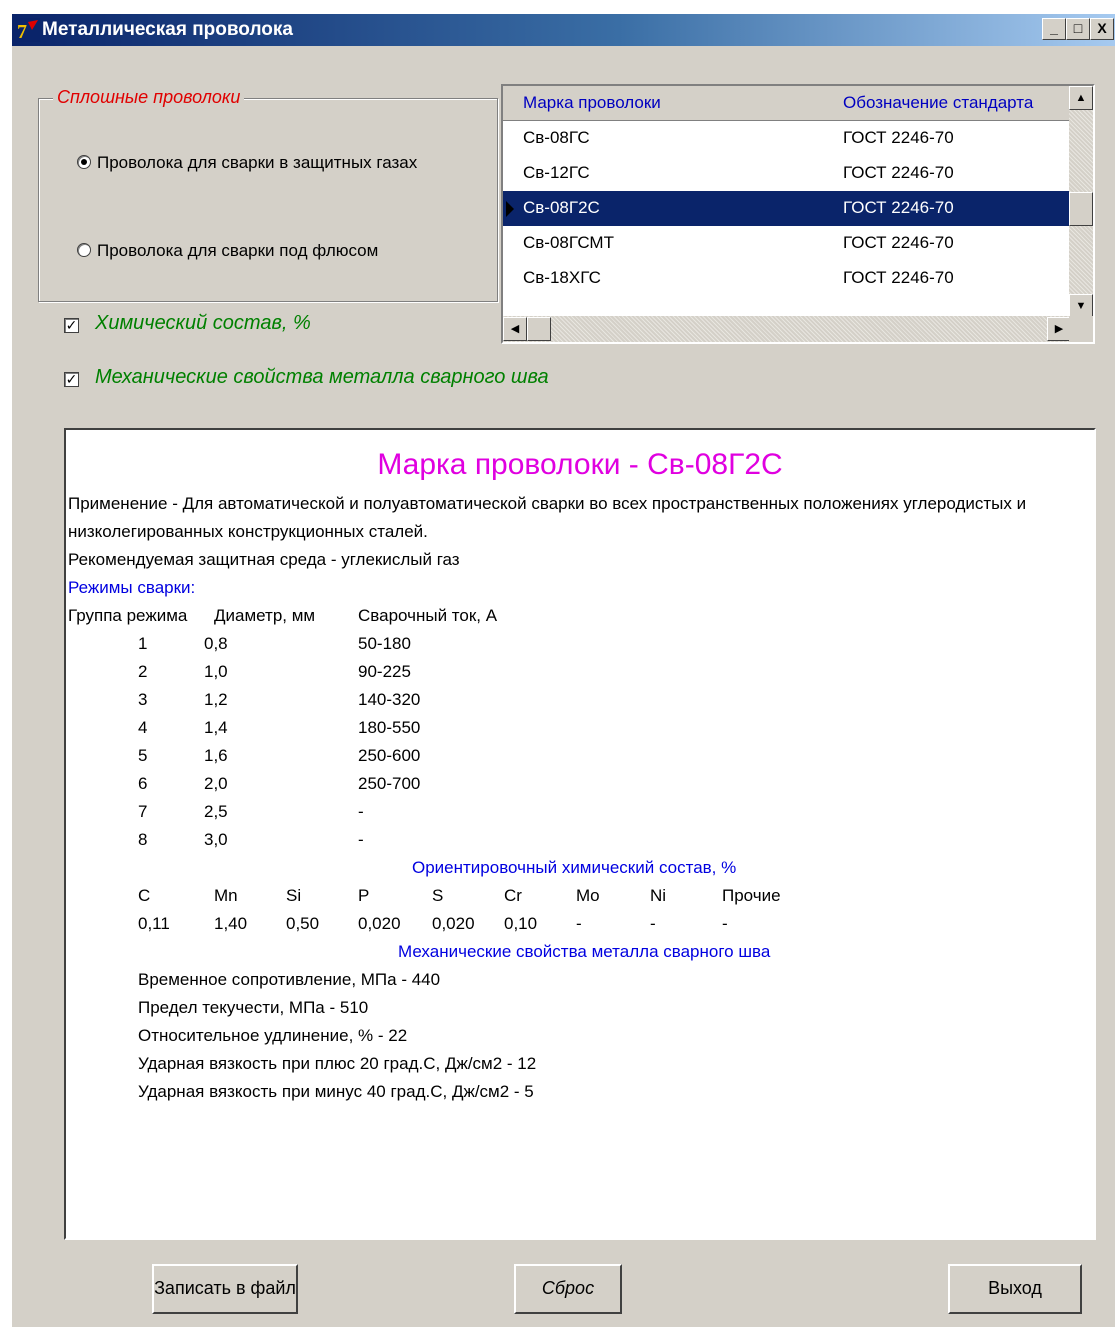 The image size is (1115, 1327). I want to click on vertical-scrollbar: ▲ ▼, so click(1081, 202).